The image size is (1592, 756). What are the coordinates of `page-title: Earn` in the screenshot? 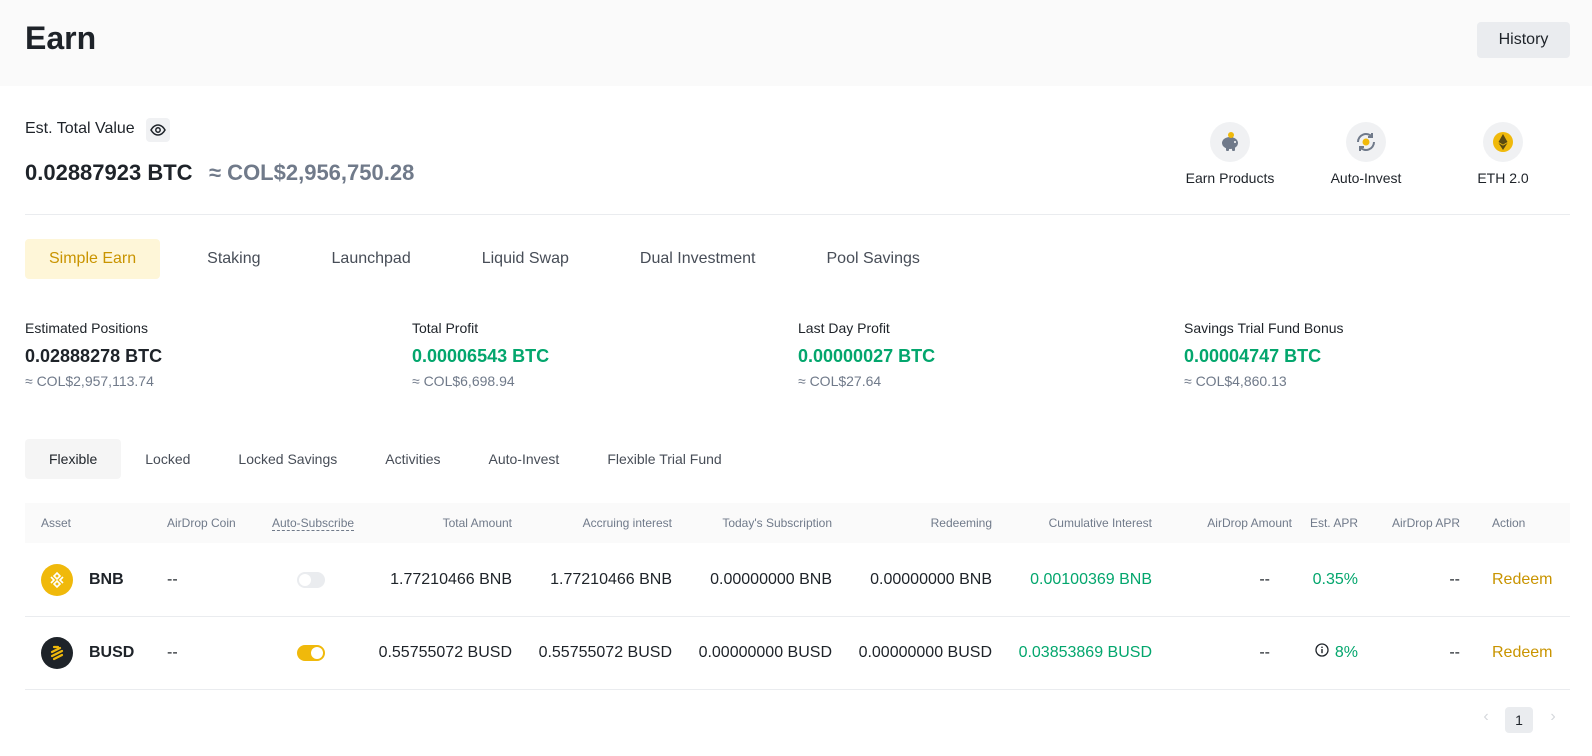 It's located at (61, 38).